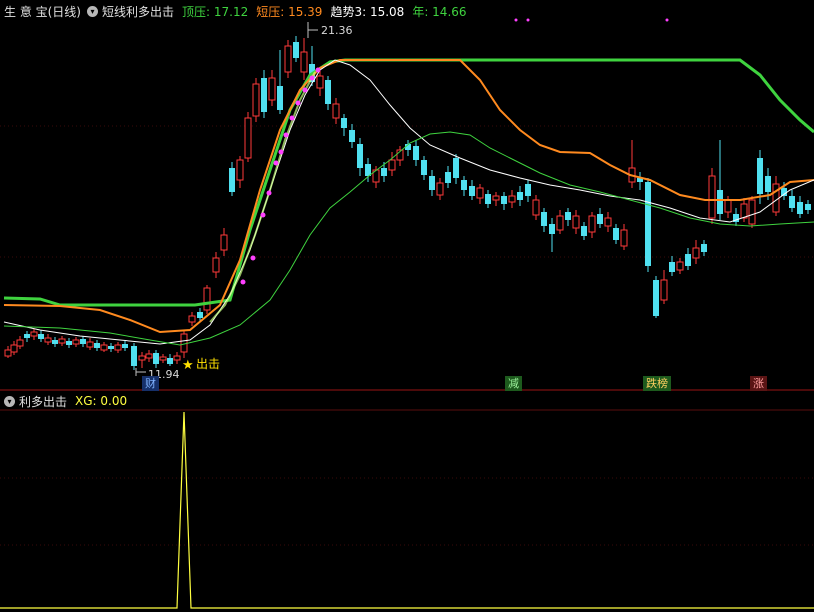 This screenshot has width=814, height=612. What do you see at coordinates (138, 11) in the screenshot?
I see `indicator-name: 短线利多出击` at bounding box center [138, 11].